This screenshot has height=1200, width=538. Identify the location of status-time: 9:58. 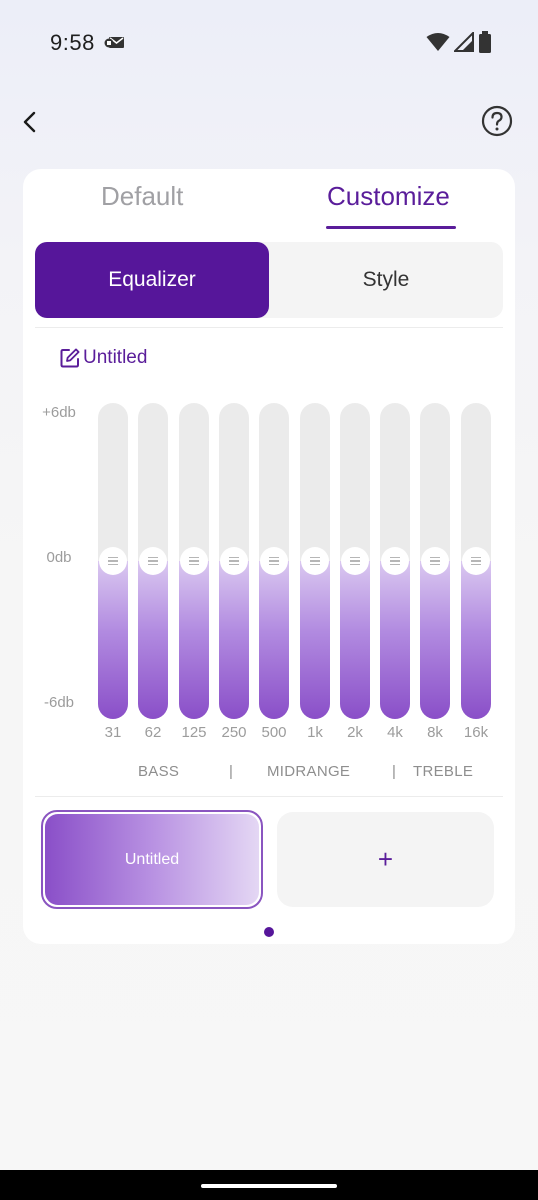
(72, 42).